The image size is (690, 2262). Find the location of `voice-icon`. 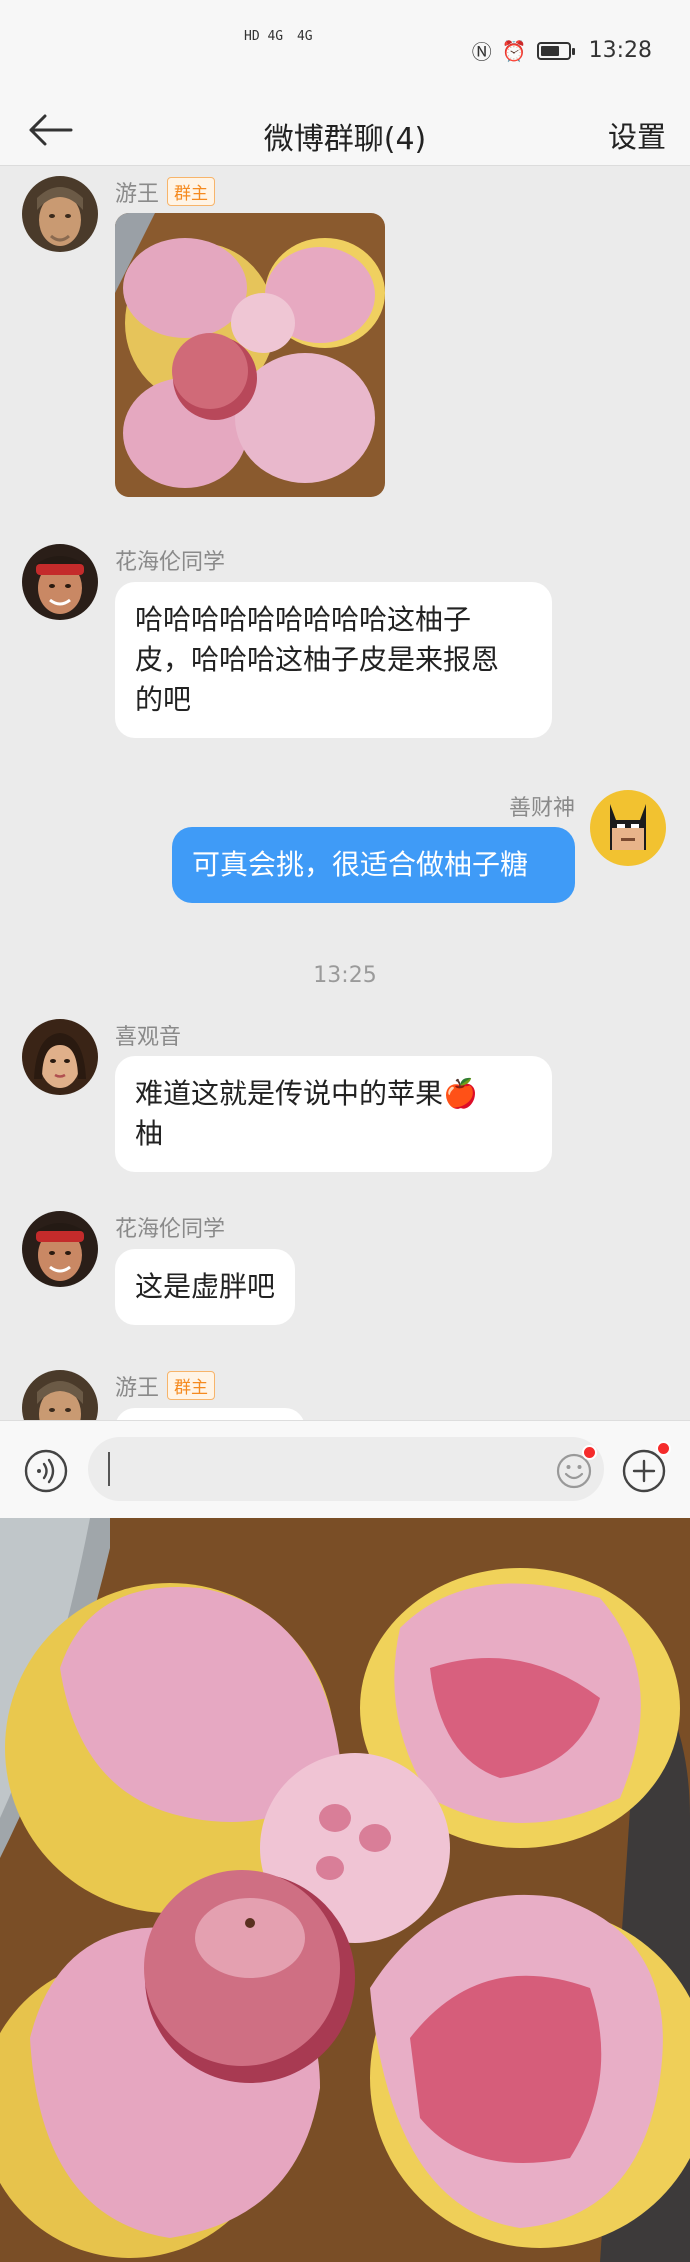

voice-icon is located at coordinates (46, 1471).